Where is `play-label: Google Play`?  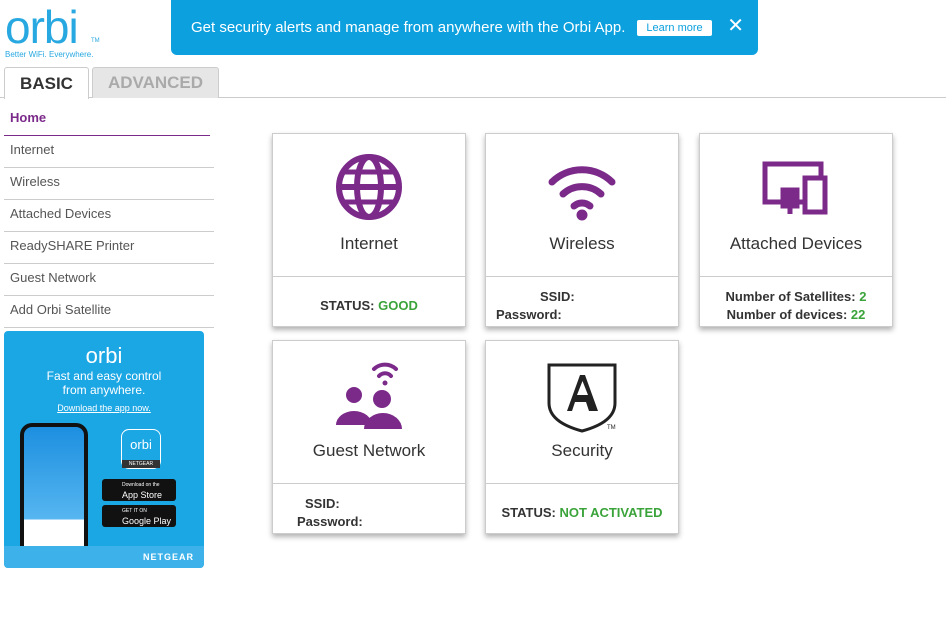 play-label: Google Play is located at coordinates (147, 521).